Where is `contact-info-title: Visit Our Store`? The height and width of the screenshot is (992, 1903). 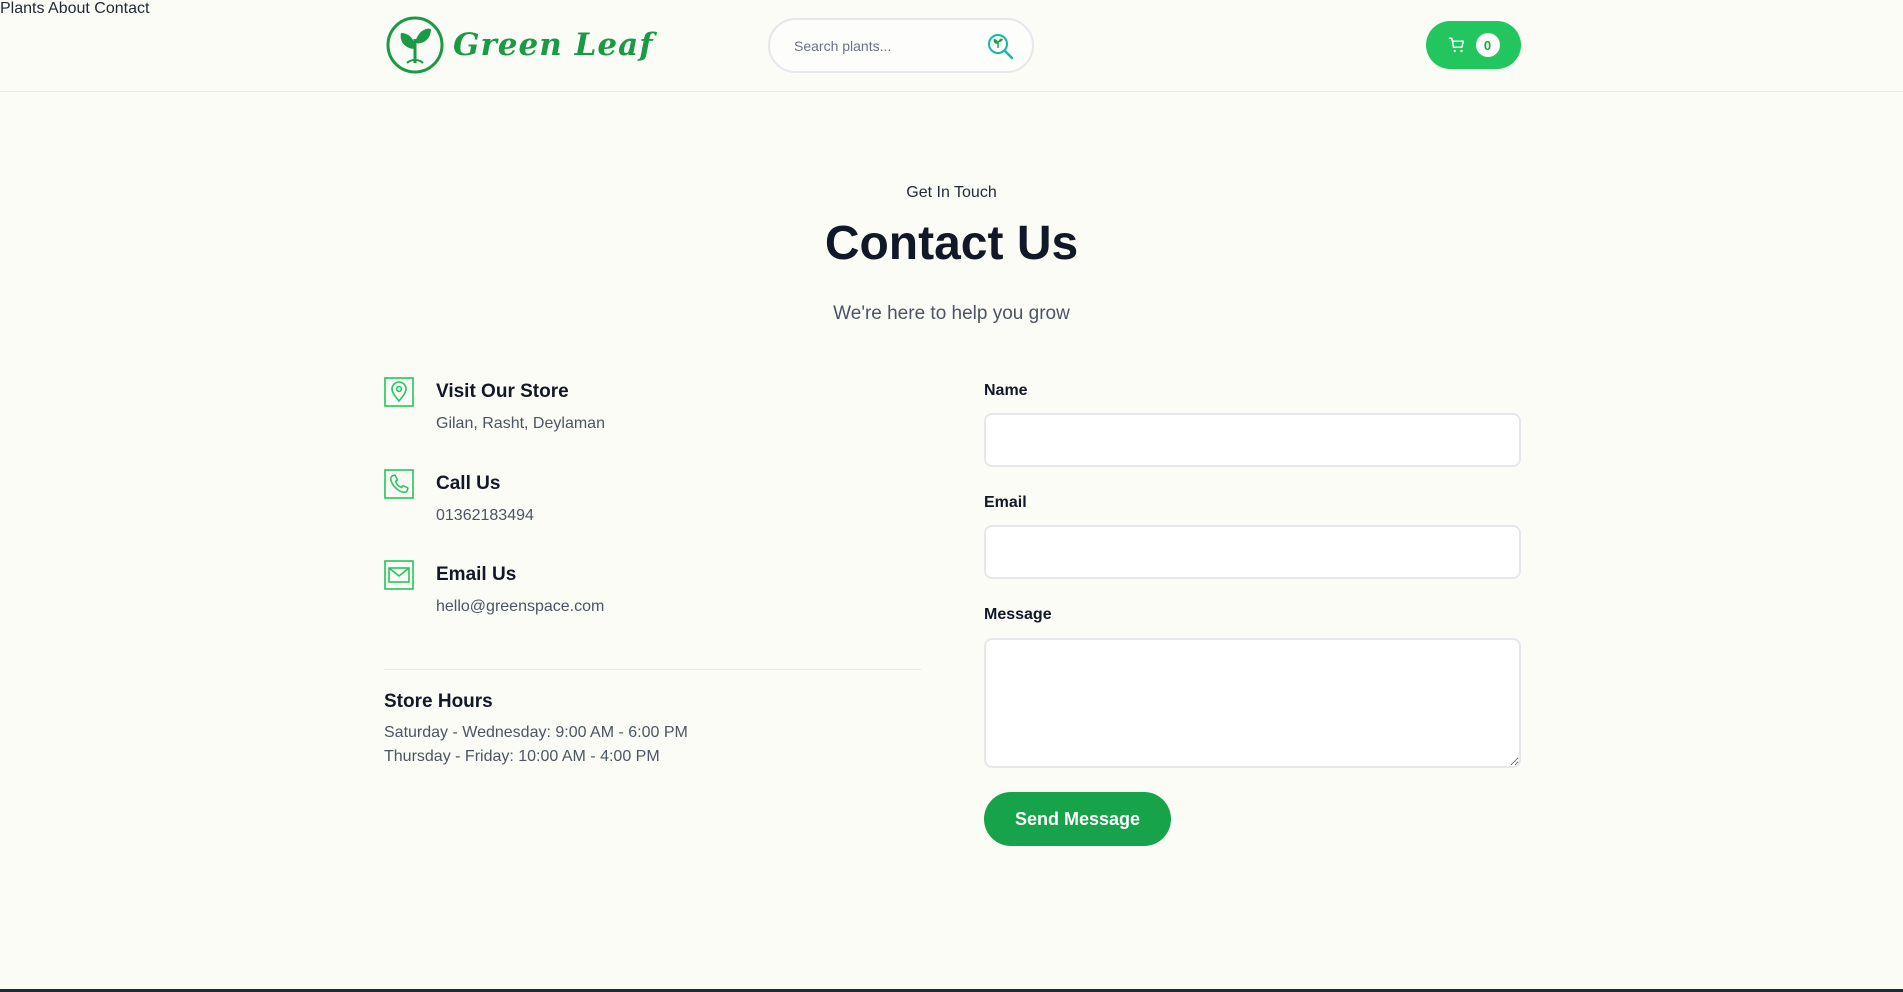 contact-info-title: Visit Our Store is located at coordinates (502, 391).